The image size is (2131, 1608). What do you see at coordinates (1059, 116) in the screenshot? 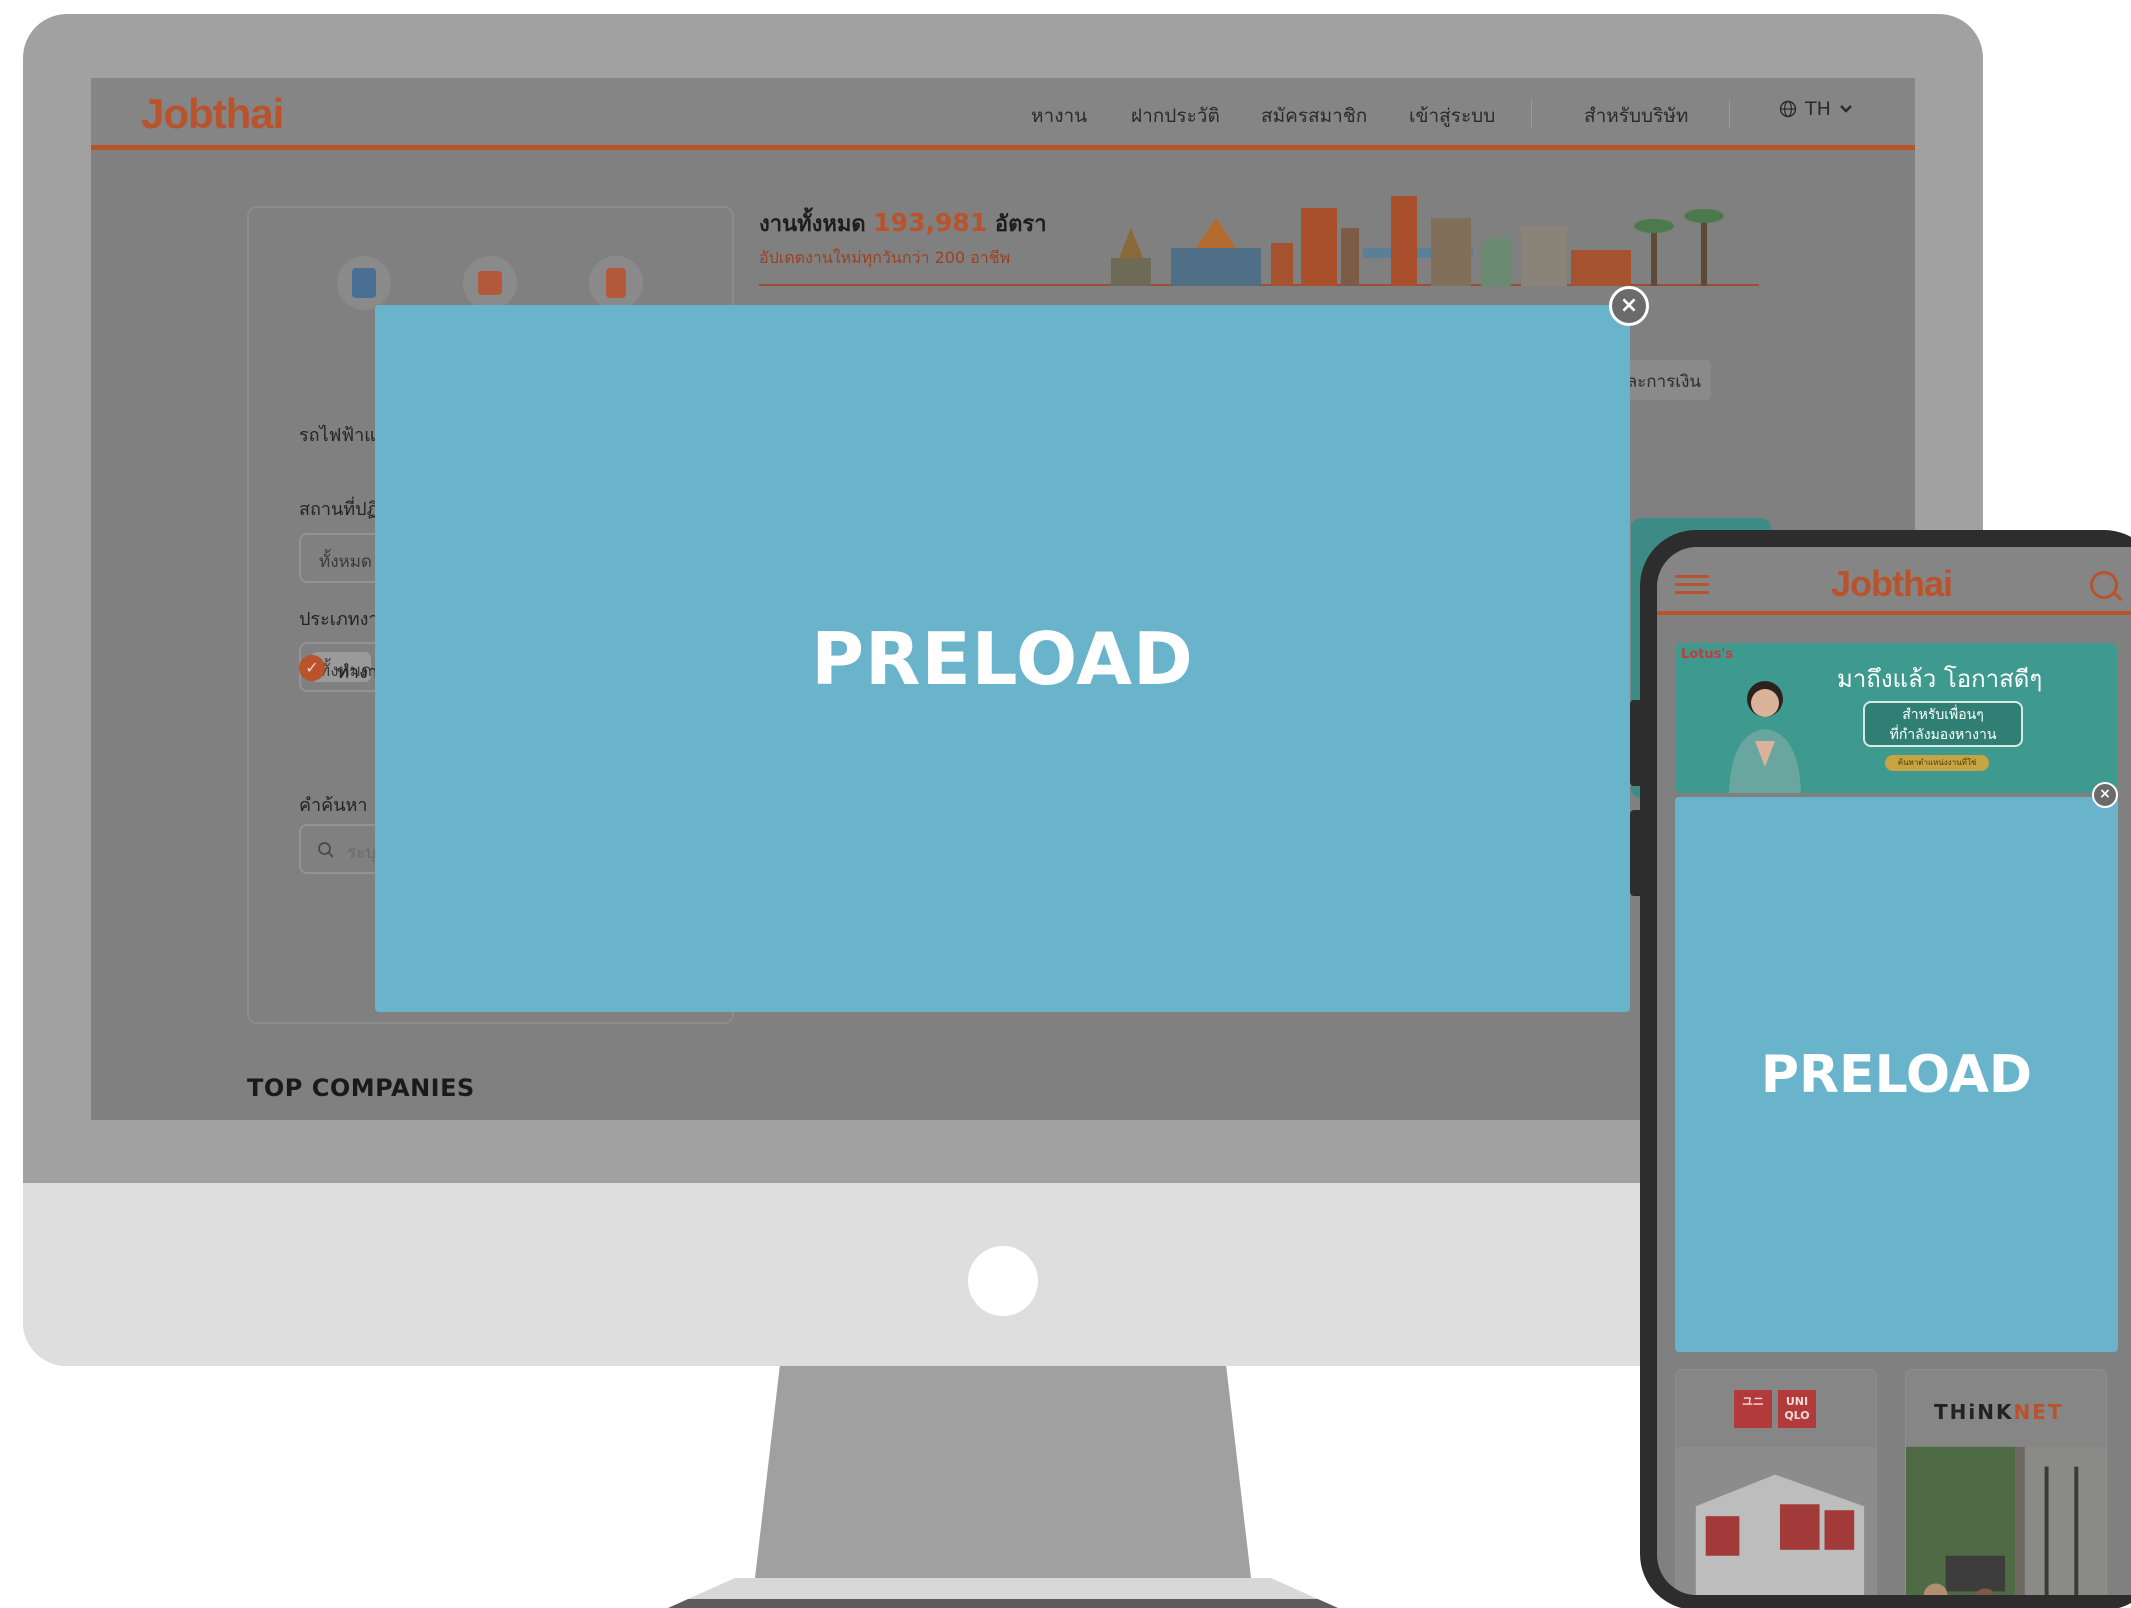
I see `nav-find-jobs: หางาน` at bounding box center [1059, 116].